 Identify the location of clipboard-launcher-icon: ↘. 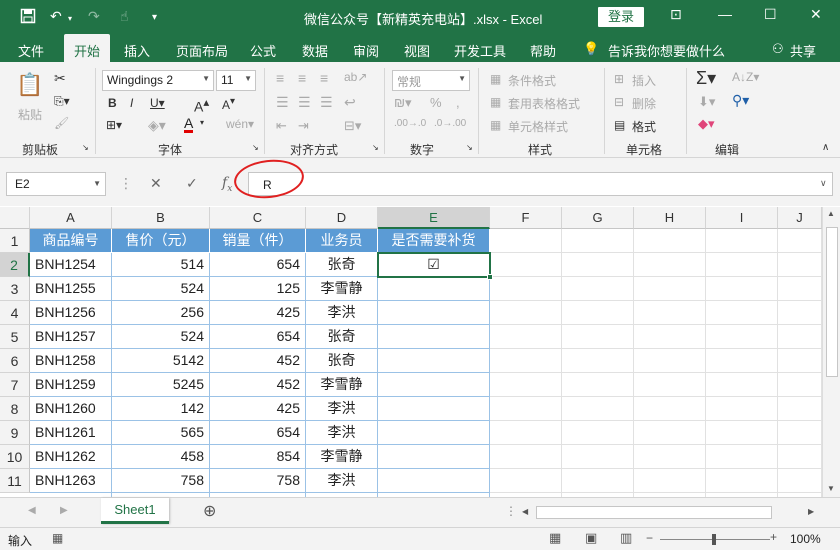
(85, 147).